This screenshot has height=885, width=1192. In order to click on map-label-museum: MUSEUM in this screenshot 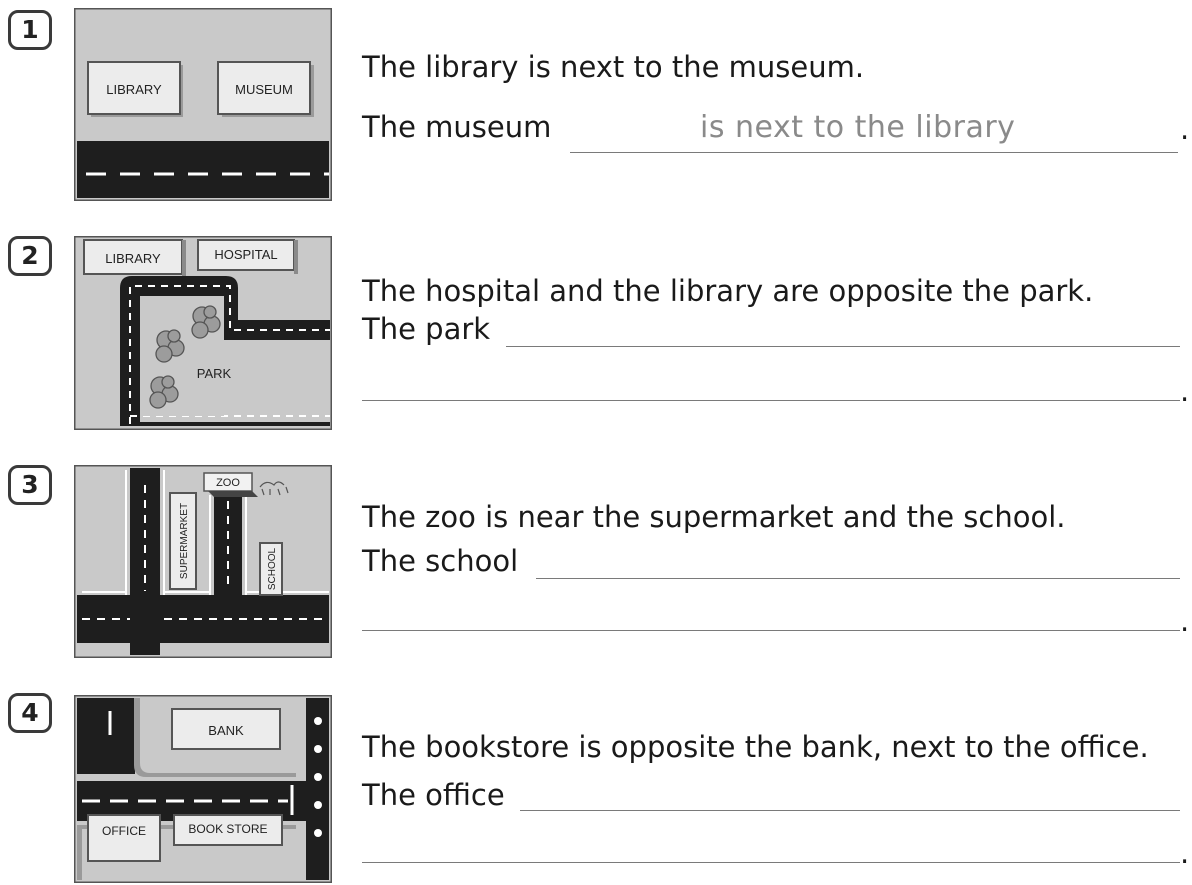, I will do `click(264, 89)`.